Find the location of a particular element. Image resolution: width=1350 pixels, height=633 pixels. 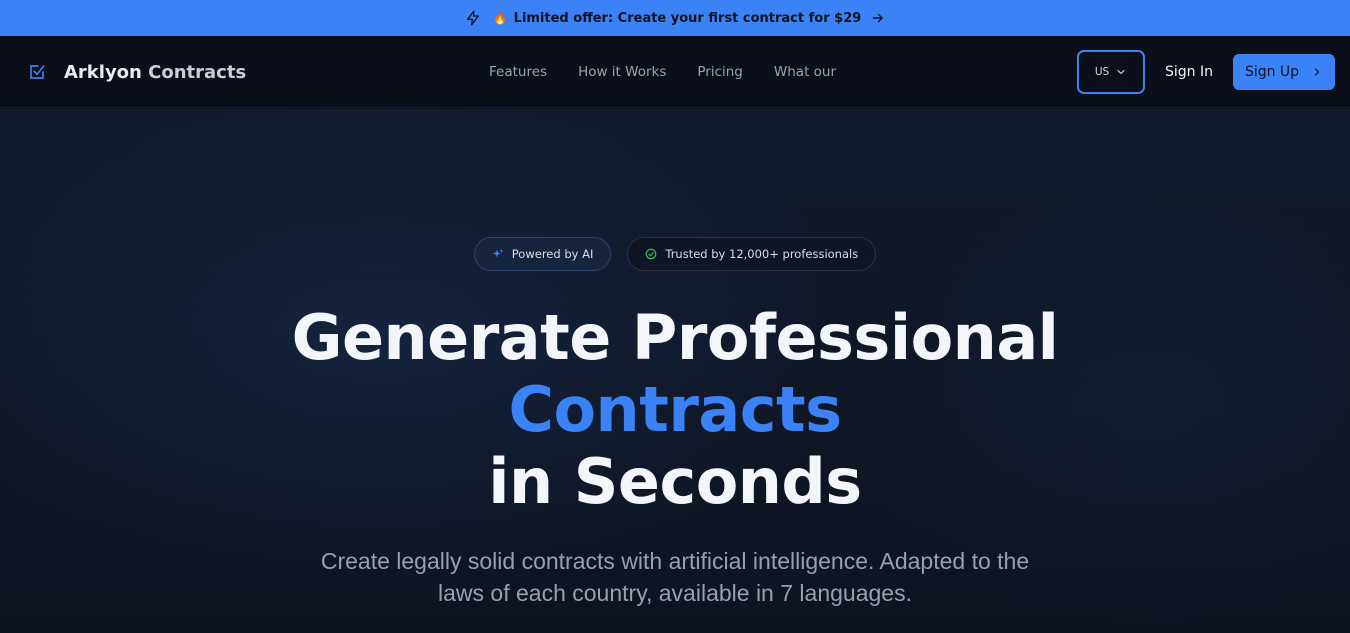

check-circle-icon is located at coordinates (651, 254).